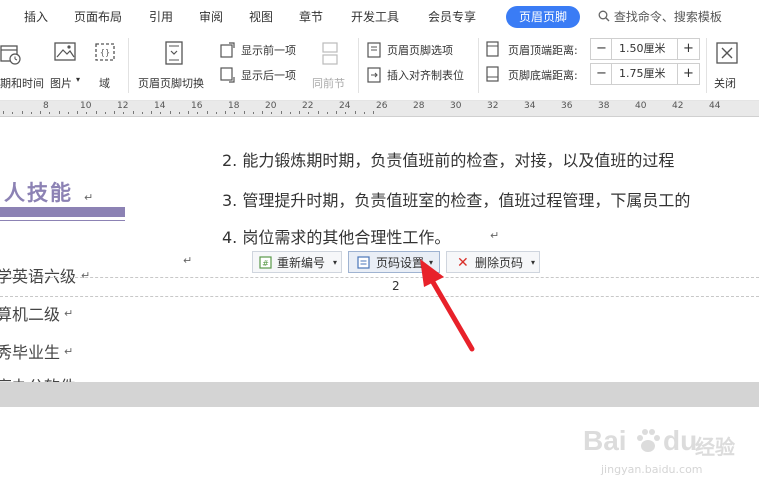 The width and height of the screenshot is (759, 497). I want to click on tab-references: 引用, so click(161, 16).